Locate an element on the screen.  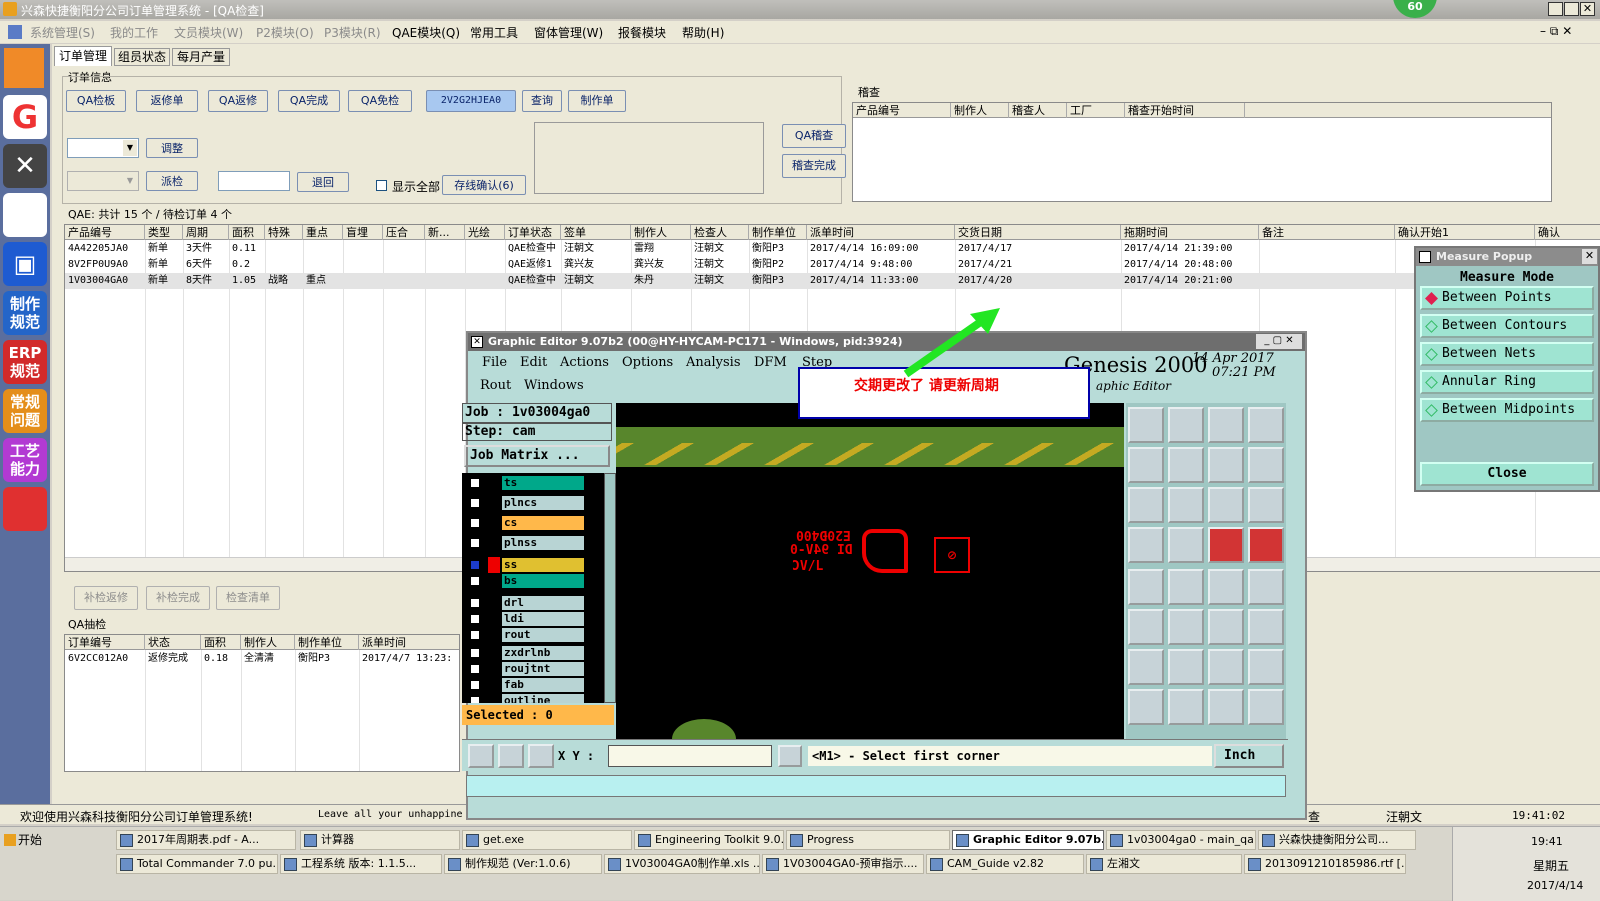
layer-row: plncs is located at coordinates (526, 503).